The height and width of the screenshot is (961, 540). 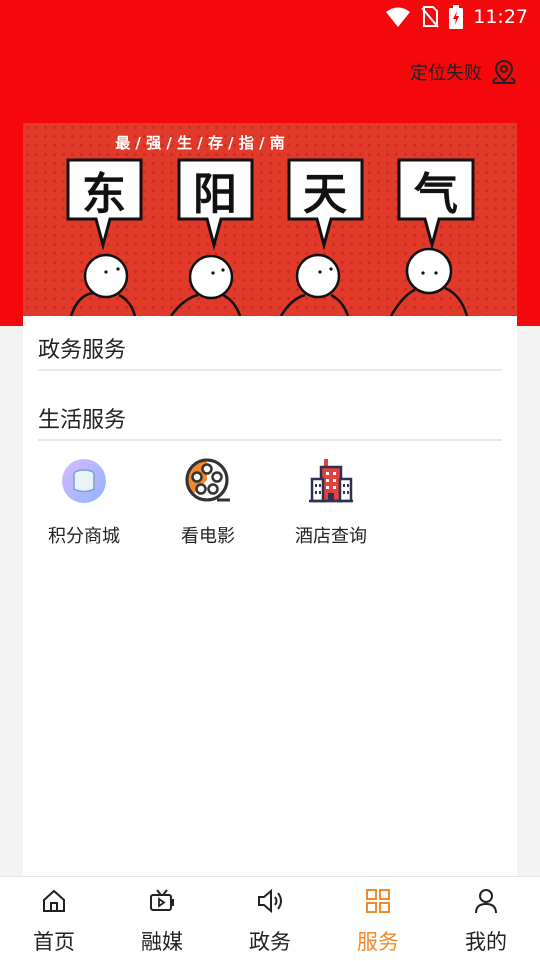 I want to click on location-button: 定位失败, so click(x=464, y=72).